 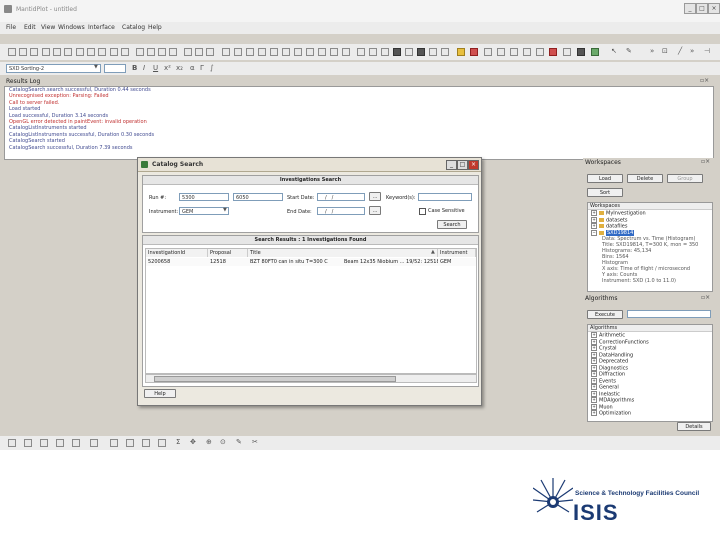 I want to click on help-button: Help, so click(x=160, y=393).